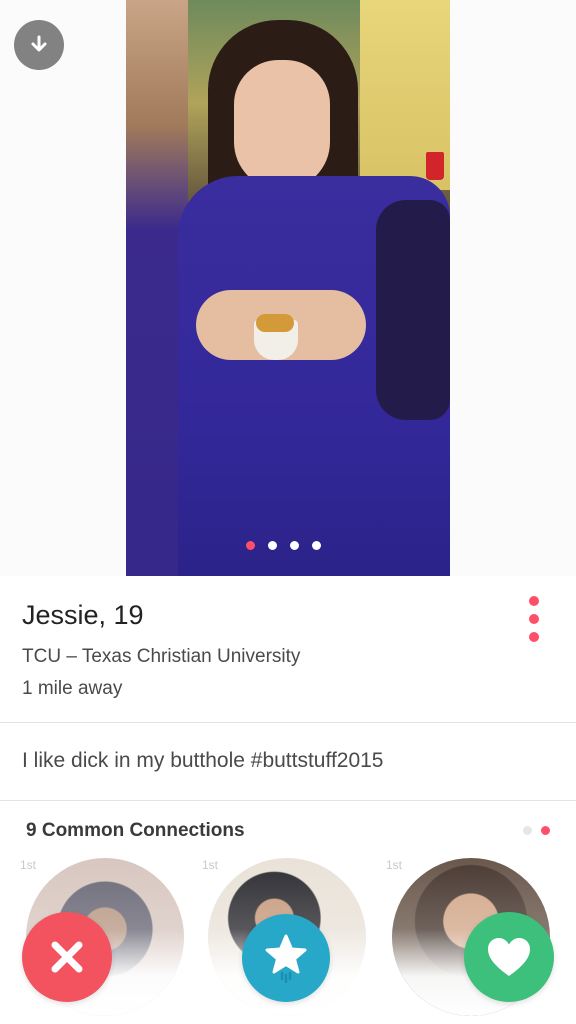  I want to click on download-button, so click(39, 45).